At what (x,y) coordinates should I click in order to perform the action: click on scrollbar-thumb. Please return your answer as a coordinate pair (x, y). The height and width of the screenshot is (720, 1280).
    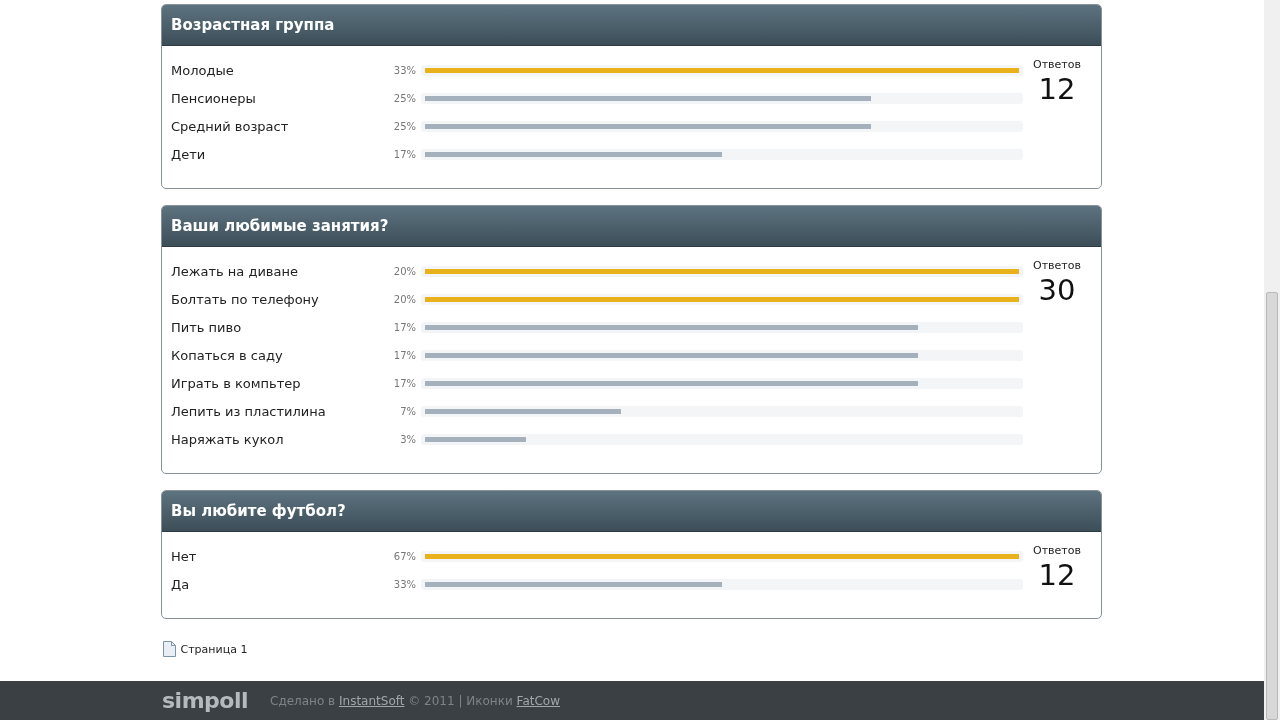
    Looking at the image, I should click on (1272, 506).